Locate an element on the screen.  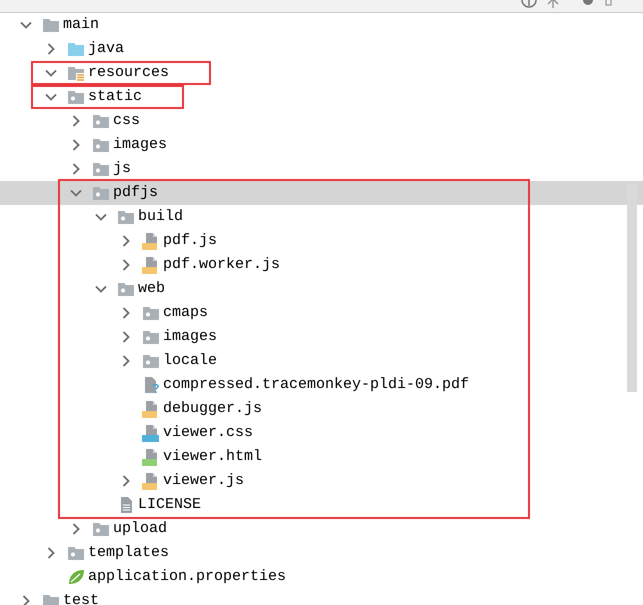
tree-row: cmaps is located at coordinates (321, 313).